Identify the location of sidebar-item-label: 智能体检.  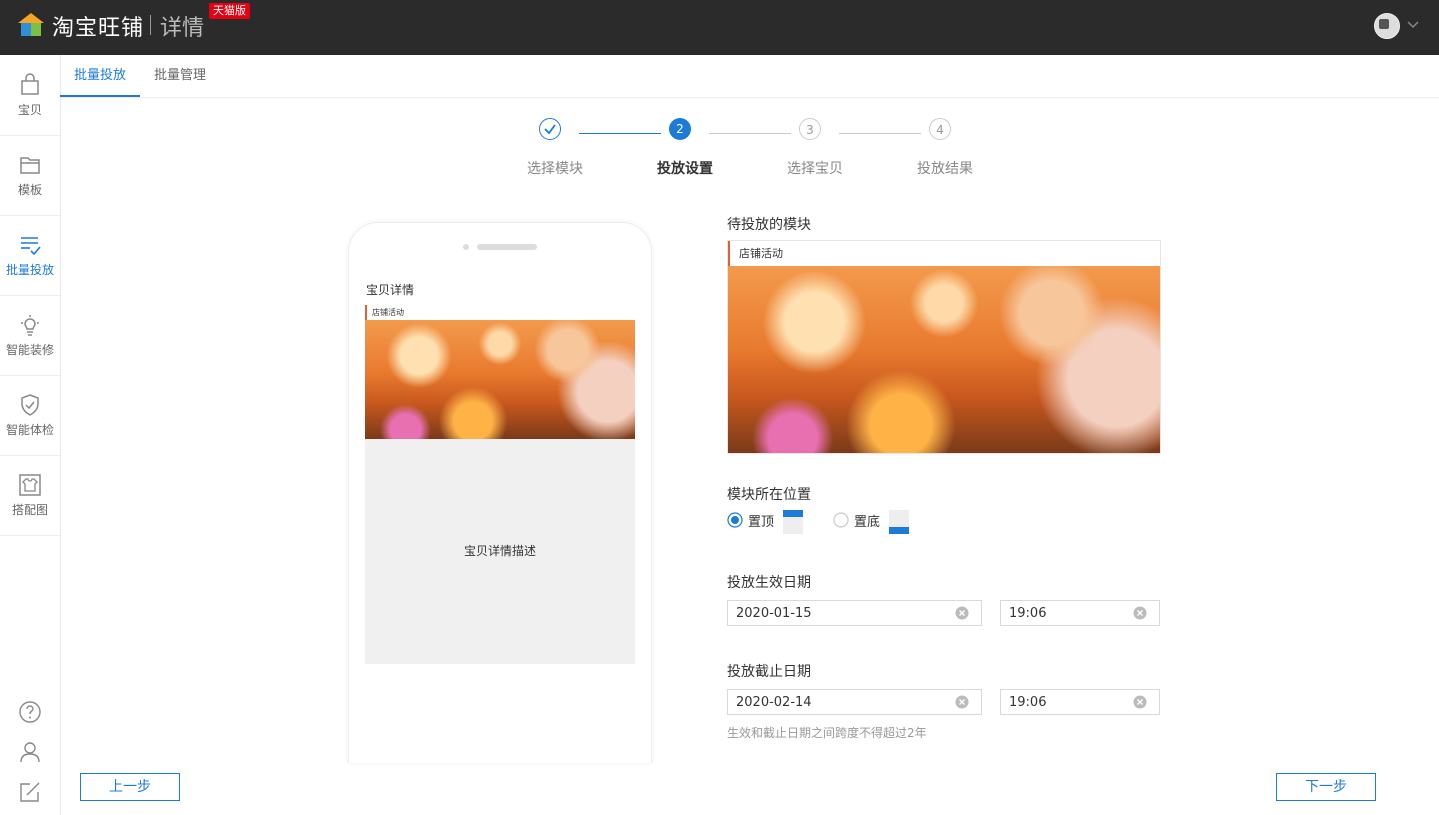
(29, 430).